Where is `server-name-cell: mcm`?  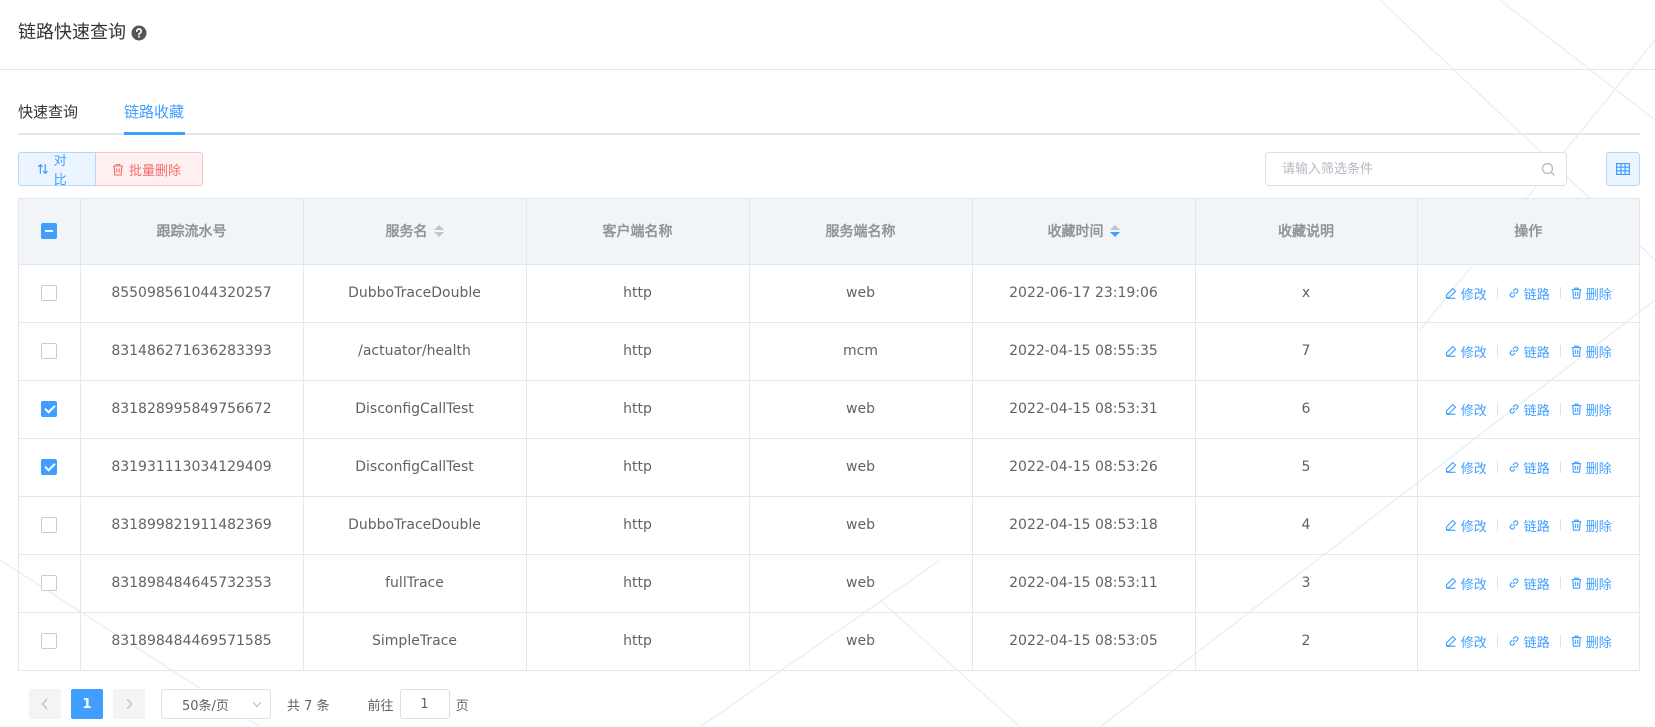
server-name-cell: mcm is located at coordinates (861, 351).